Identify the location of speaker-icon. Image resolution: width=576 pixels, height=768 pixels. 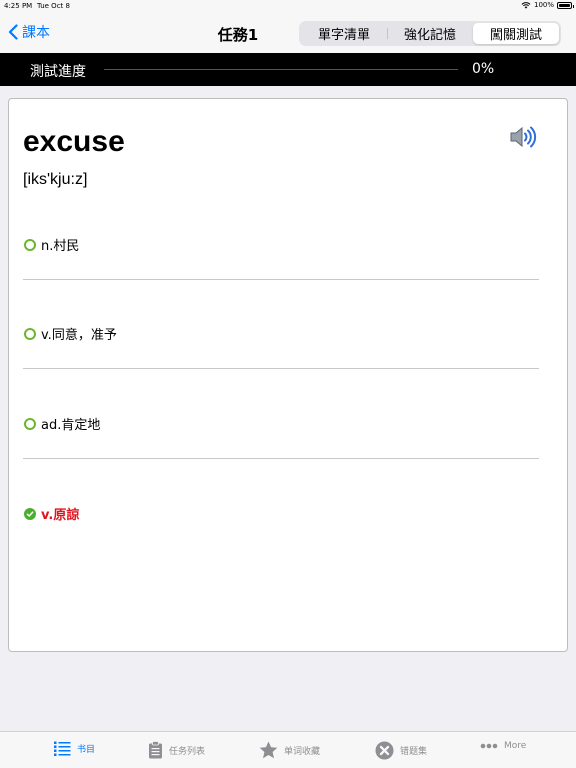
(524, 137).